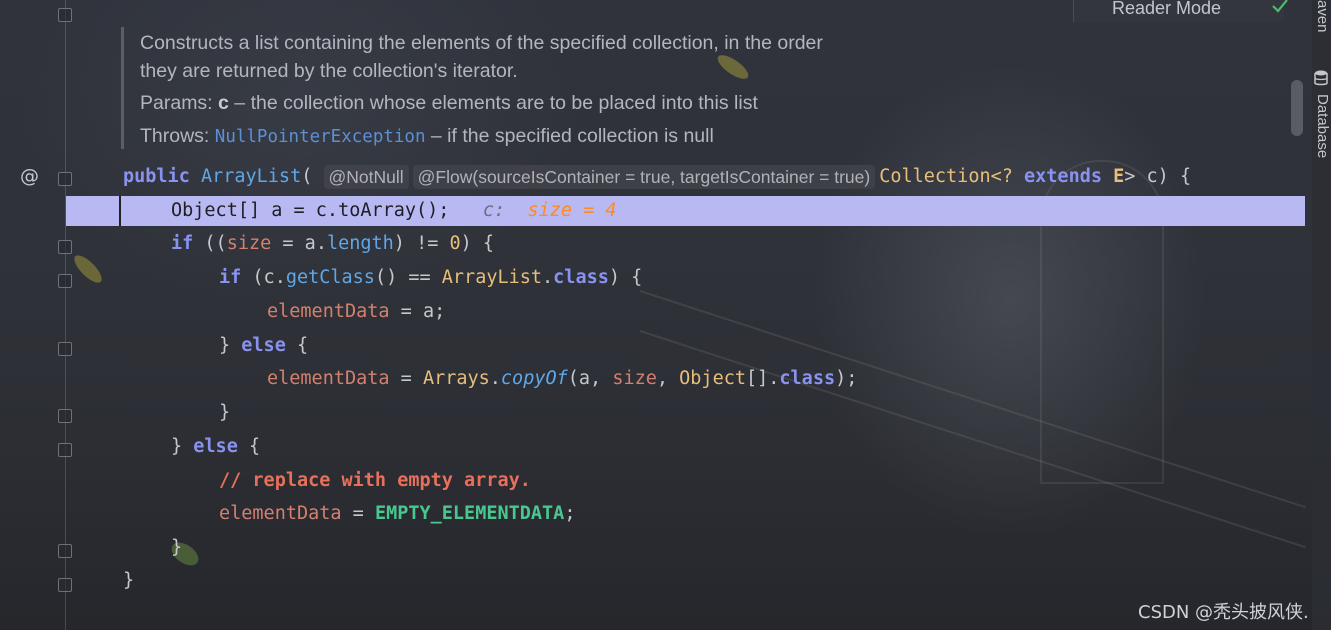 Image resolution: width=1331 pixels, height=630 pixels. Describe the element at coordinates (421, 243) in the screenshot. I see `code-text: ) !=` at that location.